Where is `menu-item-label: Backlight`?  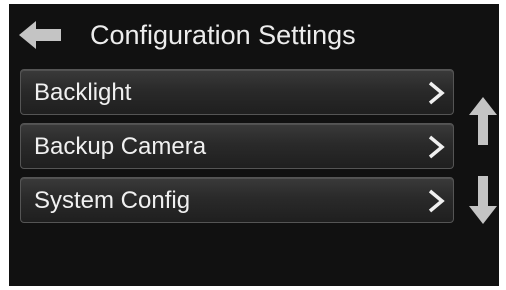
menu-item-label: Backlight is located at coordinates (83, 92).